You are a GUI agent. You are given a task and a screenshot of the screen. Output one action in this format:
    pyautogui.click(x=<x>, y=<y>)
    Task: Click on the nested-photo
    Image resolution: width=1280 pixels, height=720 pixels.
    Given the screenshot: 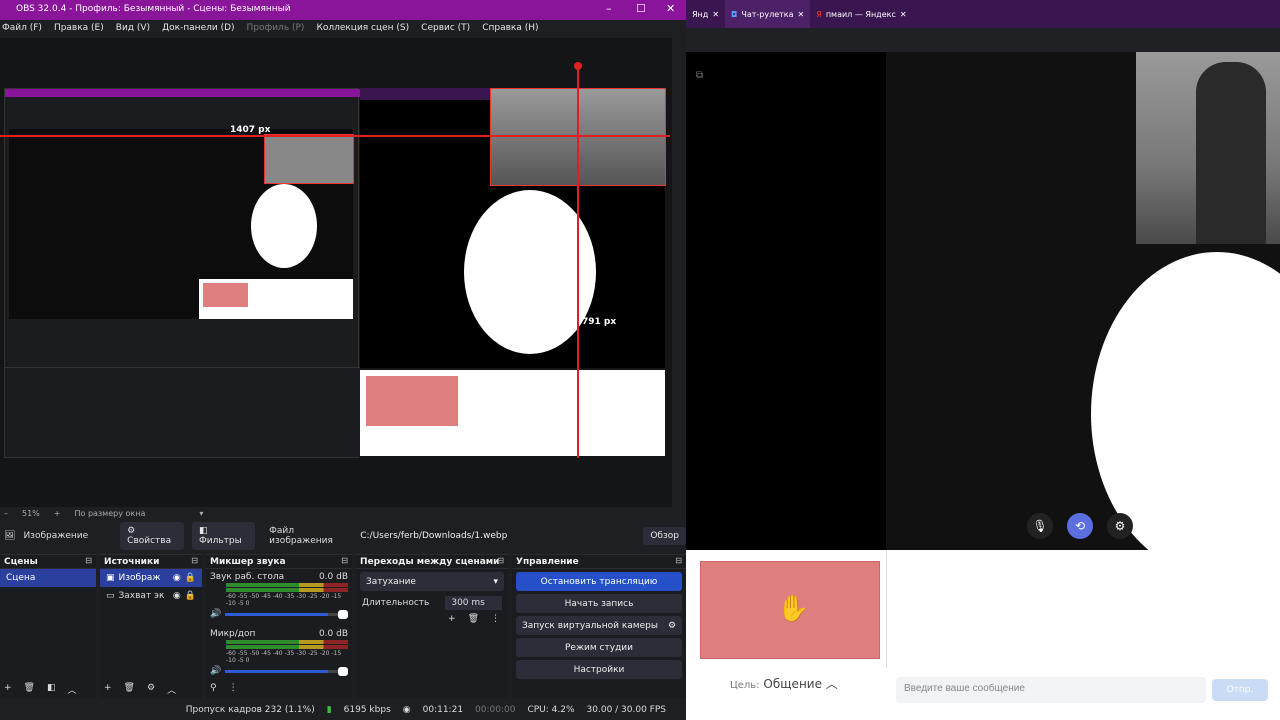 What is the action you would take?
    pyautogui.click(x=309, y=159)
    